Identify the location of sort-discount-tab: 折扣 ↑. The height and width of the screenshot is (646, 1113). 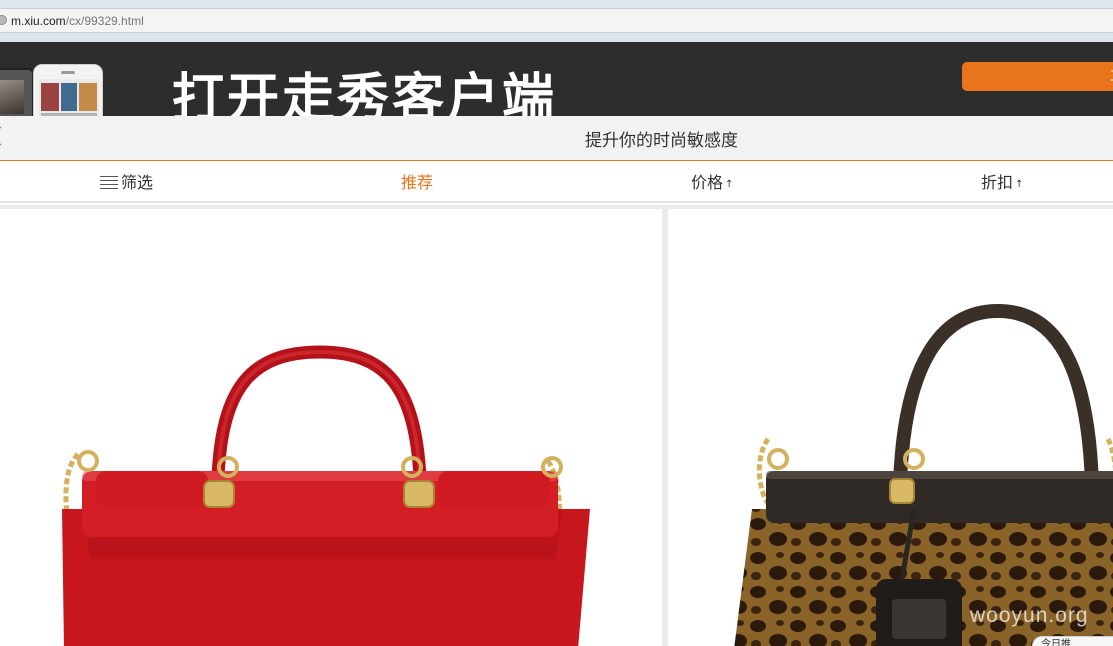
(1002, 182).